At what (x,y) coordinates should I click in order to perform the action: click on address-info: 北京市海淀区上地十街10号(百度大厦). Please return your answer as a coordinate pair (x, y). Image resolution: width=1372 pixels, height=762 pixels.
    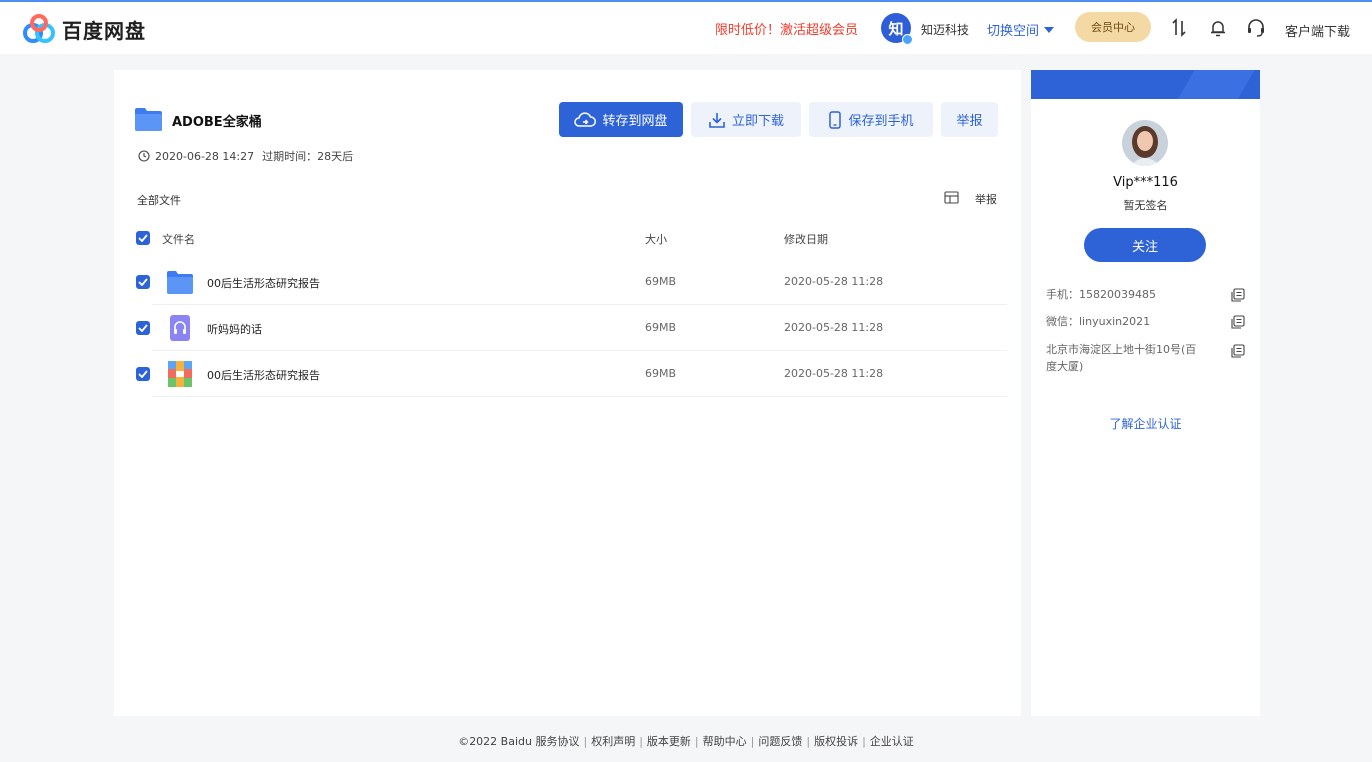
    Looking at the image, I should click on (1121, 358).